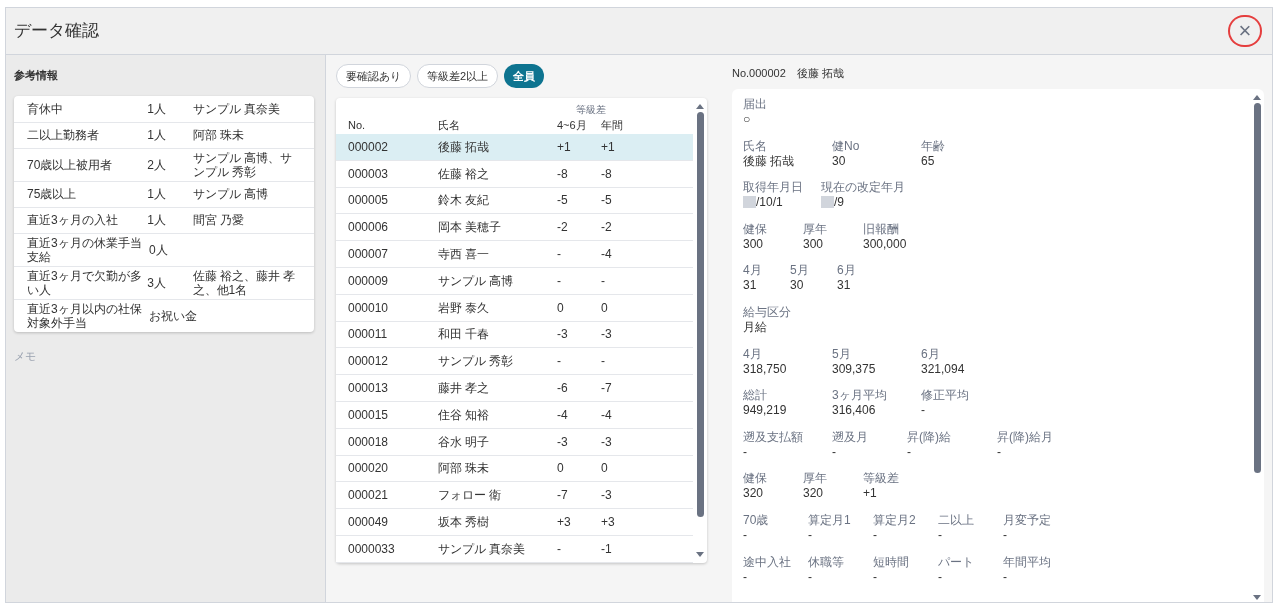 This screenshot has height=609, width=1278. Describe the element at coordinates (514, 442) in the screenshot. I see `table-row: 000018 谷水 明子 -3 -3` at that location.